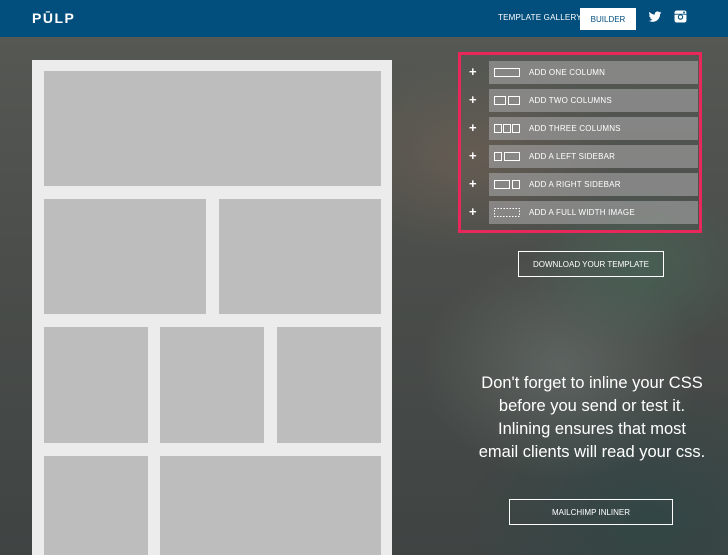 The width and height of the screenshot is (728, 555). I want to click on three-columns-icon, so click(507, 128).